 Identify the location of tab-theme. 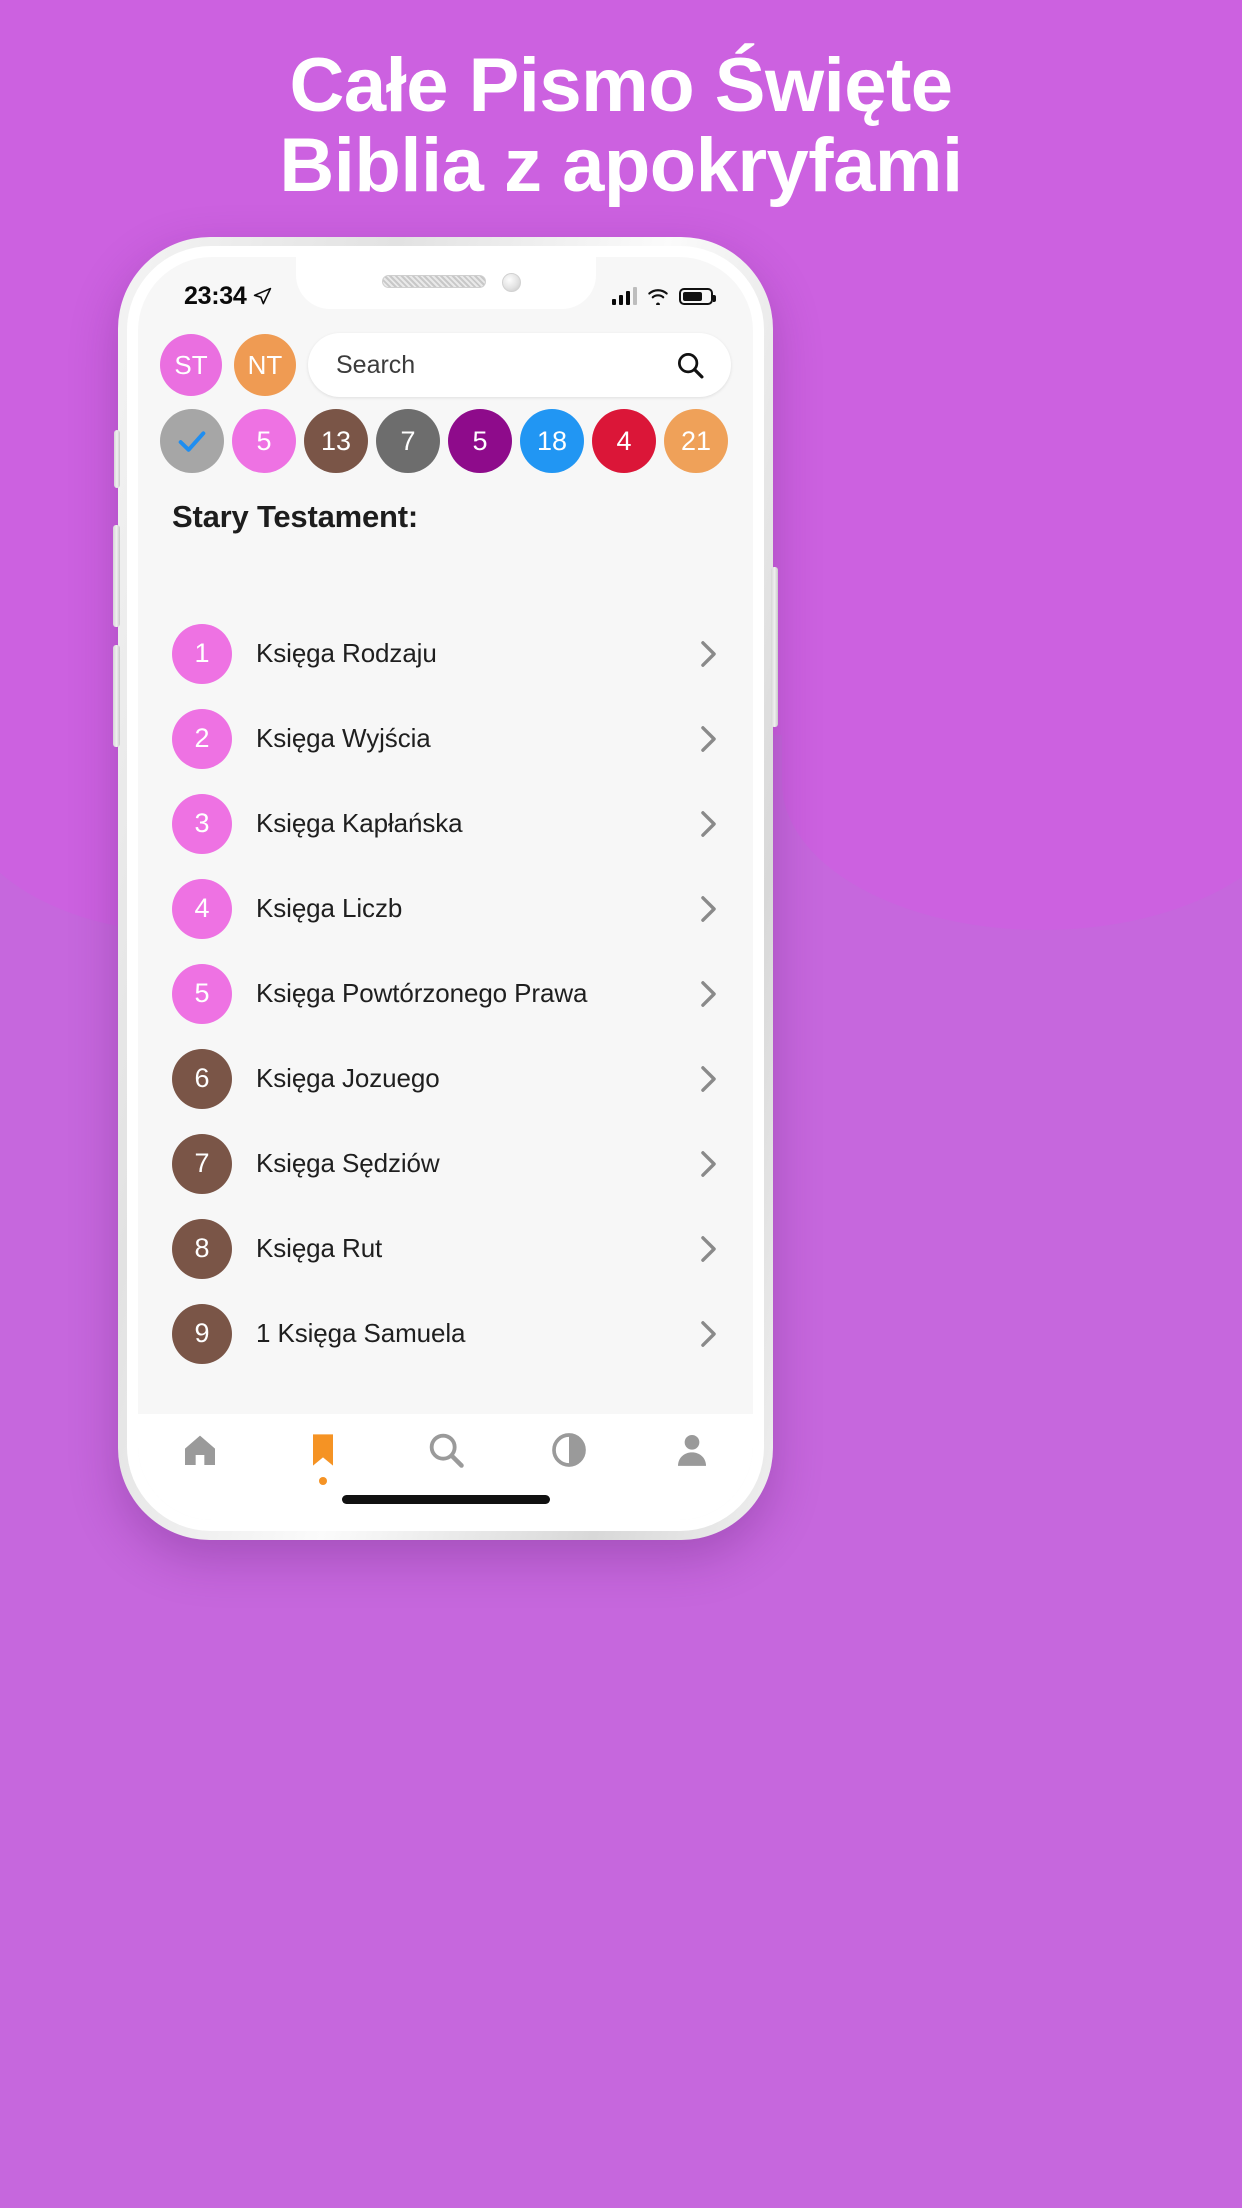
(568, 1457).